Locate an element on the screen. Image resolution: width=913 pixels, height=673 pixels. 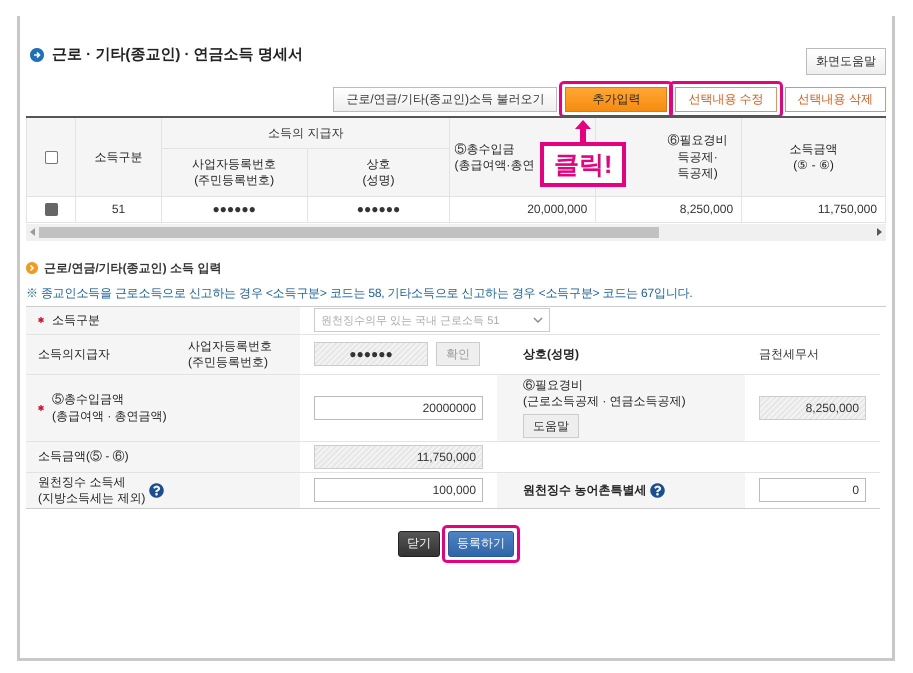
registration-number-field: ●●●●●● is located at coordinates (371, 354).